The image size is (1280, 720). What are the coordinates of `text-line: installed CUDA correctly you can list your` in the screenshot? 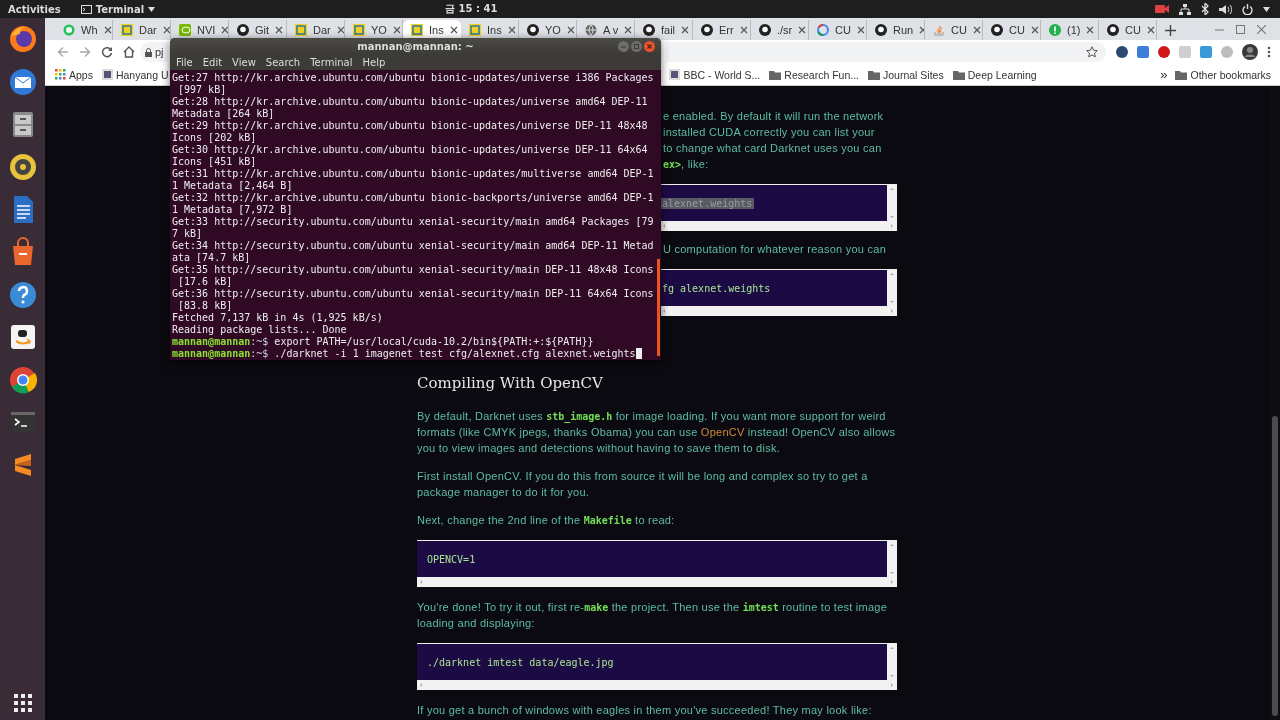 It's located at (769, 132).